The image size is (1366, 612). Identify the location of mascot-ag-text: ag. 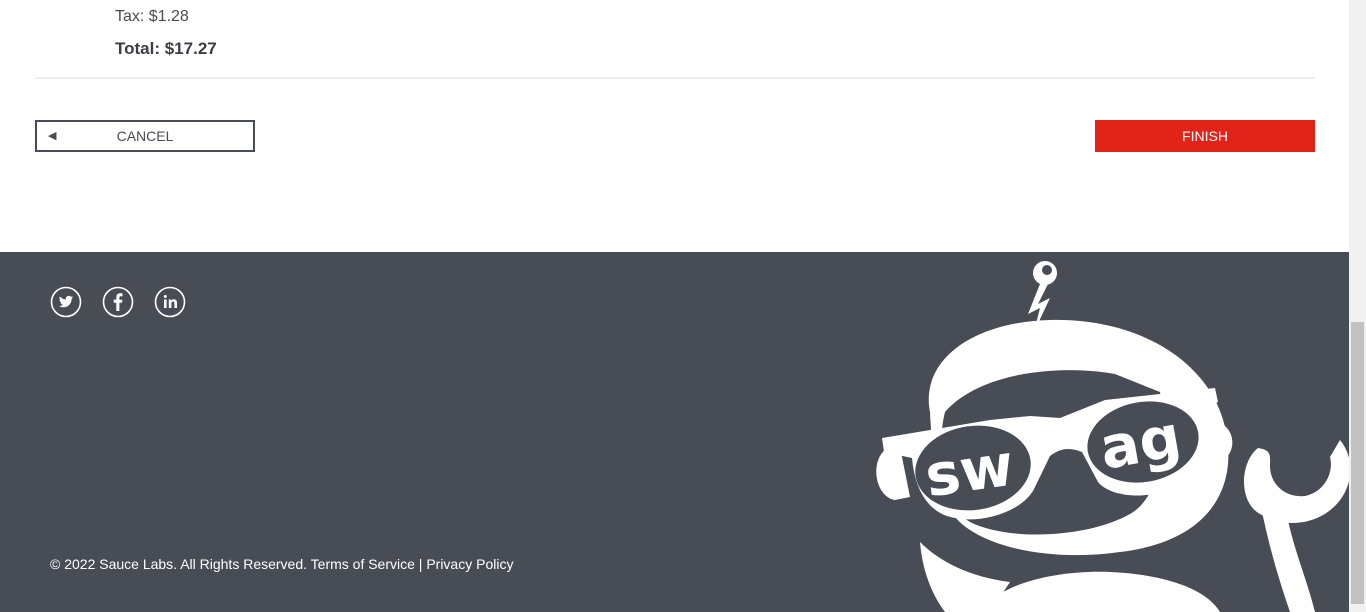
(1140, 442).